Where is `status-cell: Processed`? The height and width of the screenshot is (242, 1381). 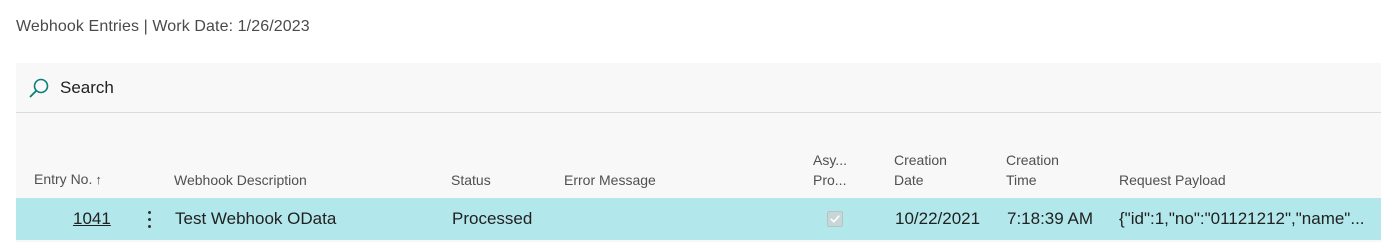
status-cell: Processed is located at coordinates (492, 218).